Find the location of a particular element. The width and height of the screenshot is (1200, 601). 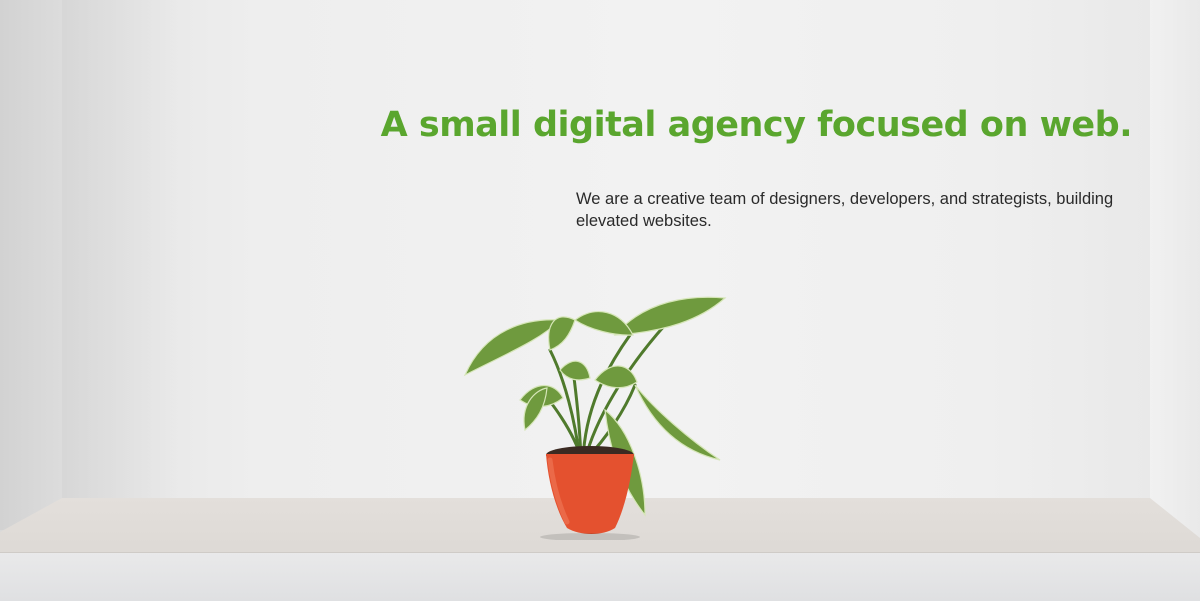

potted-plant-image is located at coordinates (595, 418).